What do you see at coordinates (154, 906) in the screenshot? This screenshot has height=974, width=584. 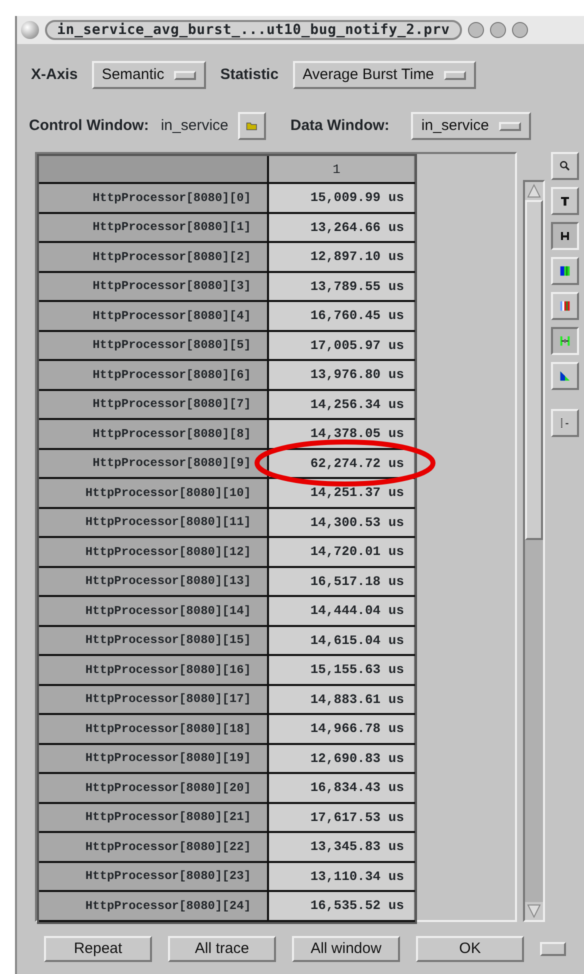 I see `row-label: HttpProcessor[8080][24]` at bounding box center [154, 906].